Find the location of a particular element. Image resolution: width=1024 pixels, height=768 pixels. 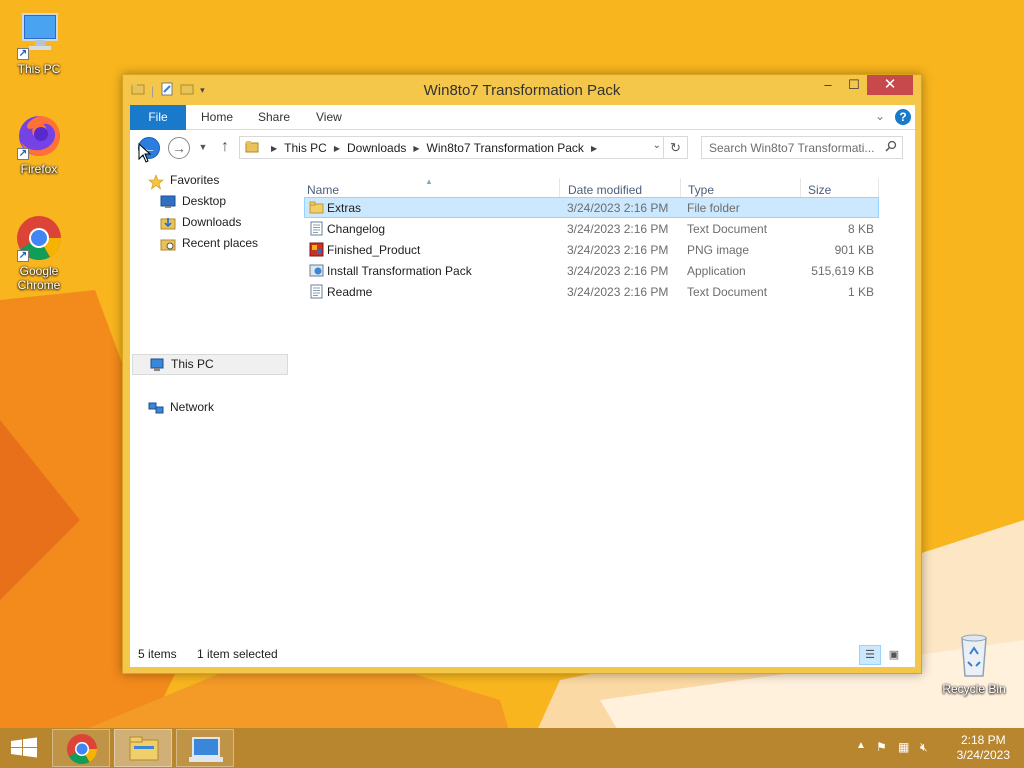

item-count: 5 items is located at coordinates (157, 654).